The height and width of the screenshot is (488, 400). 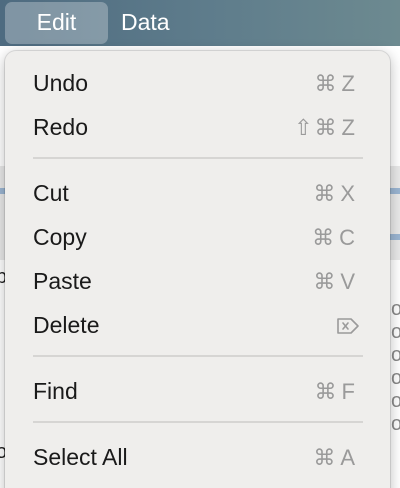 What do you see at coordinates (51, 193) in the screenshot?
I see `menu-item-label: Cut` at bounding box center [51, 193].